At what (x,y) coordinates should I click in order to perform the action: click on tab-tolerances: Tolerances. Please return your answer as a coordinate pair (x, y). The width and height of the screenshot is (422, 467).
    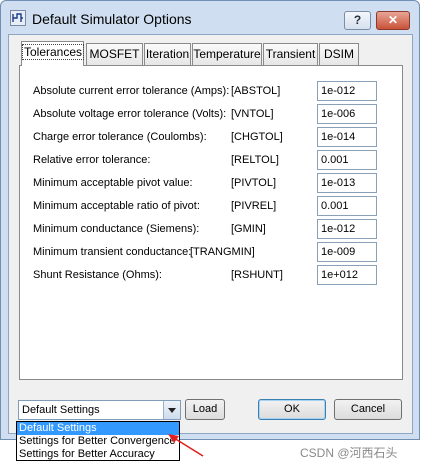
    Looking at the image, I should click on (53, 53).